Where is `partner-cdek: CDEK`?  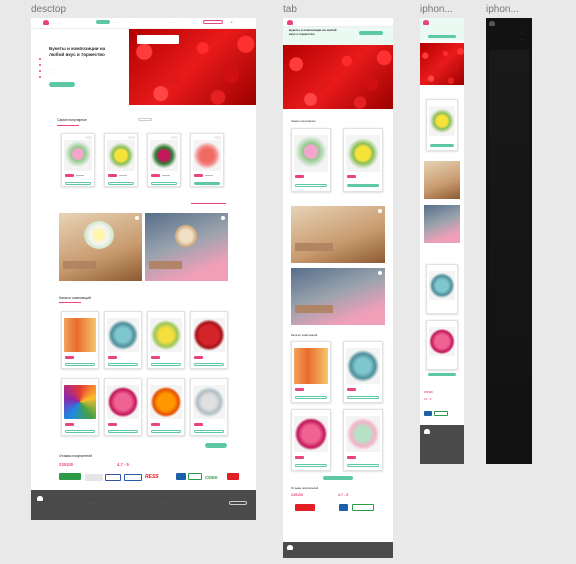
partner-cdek: CDEK is located at coordinates (211, 477).